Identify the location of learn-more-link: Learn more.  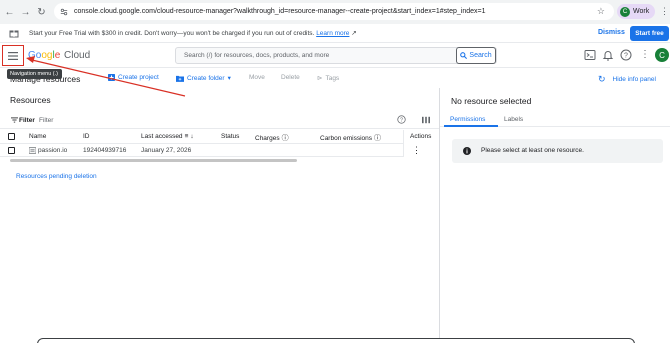
(332, 33).